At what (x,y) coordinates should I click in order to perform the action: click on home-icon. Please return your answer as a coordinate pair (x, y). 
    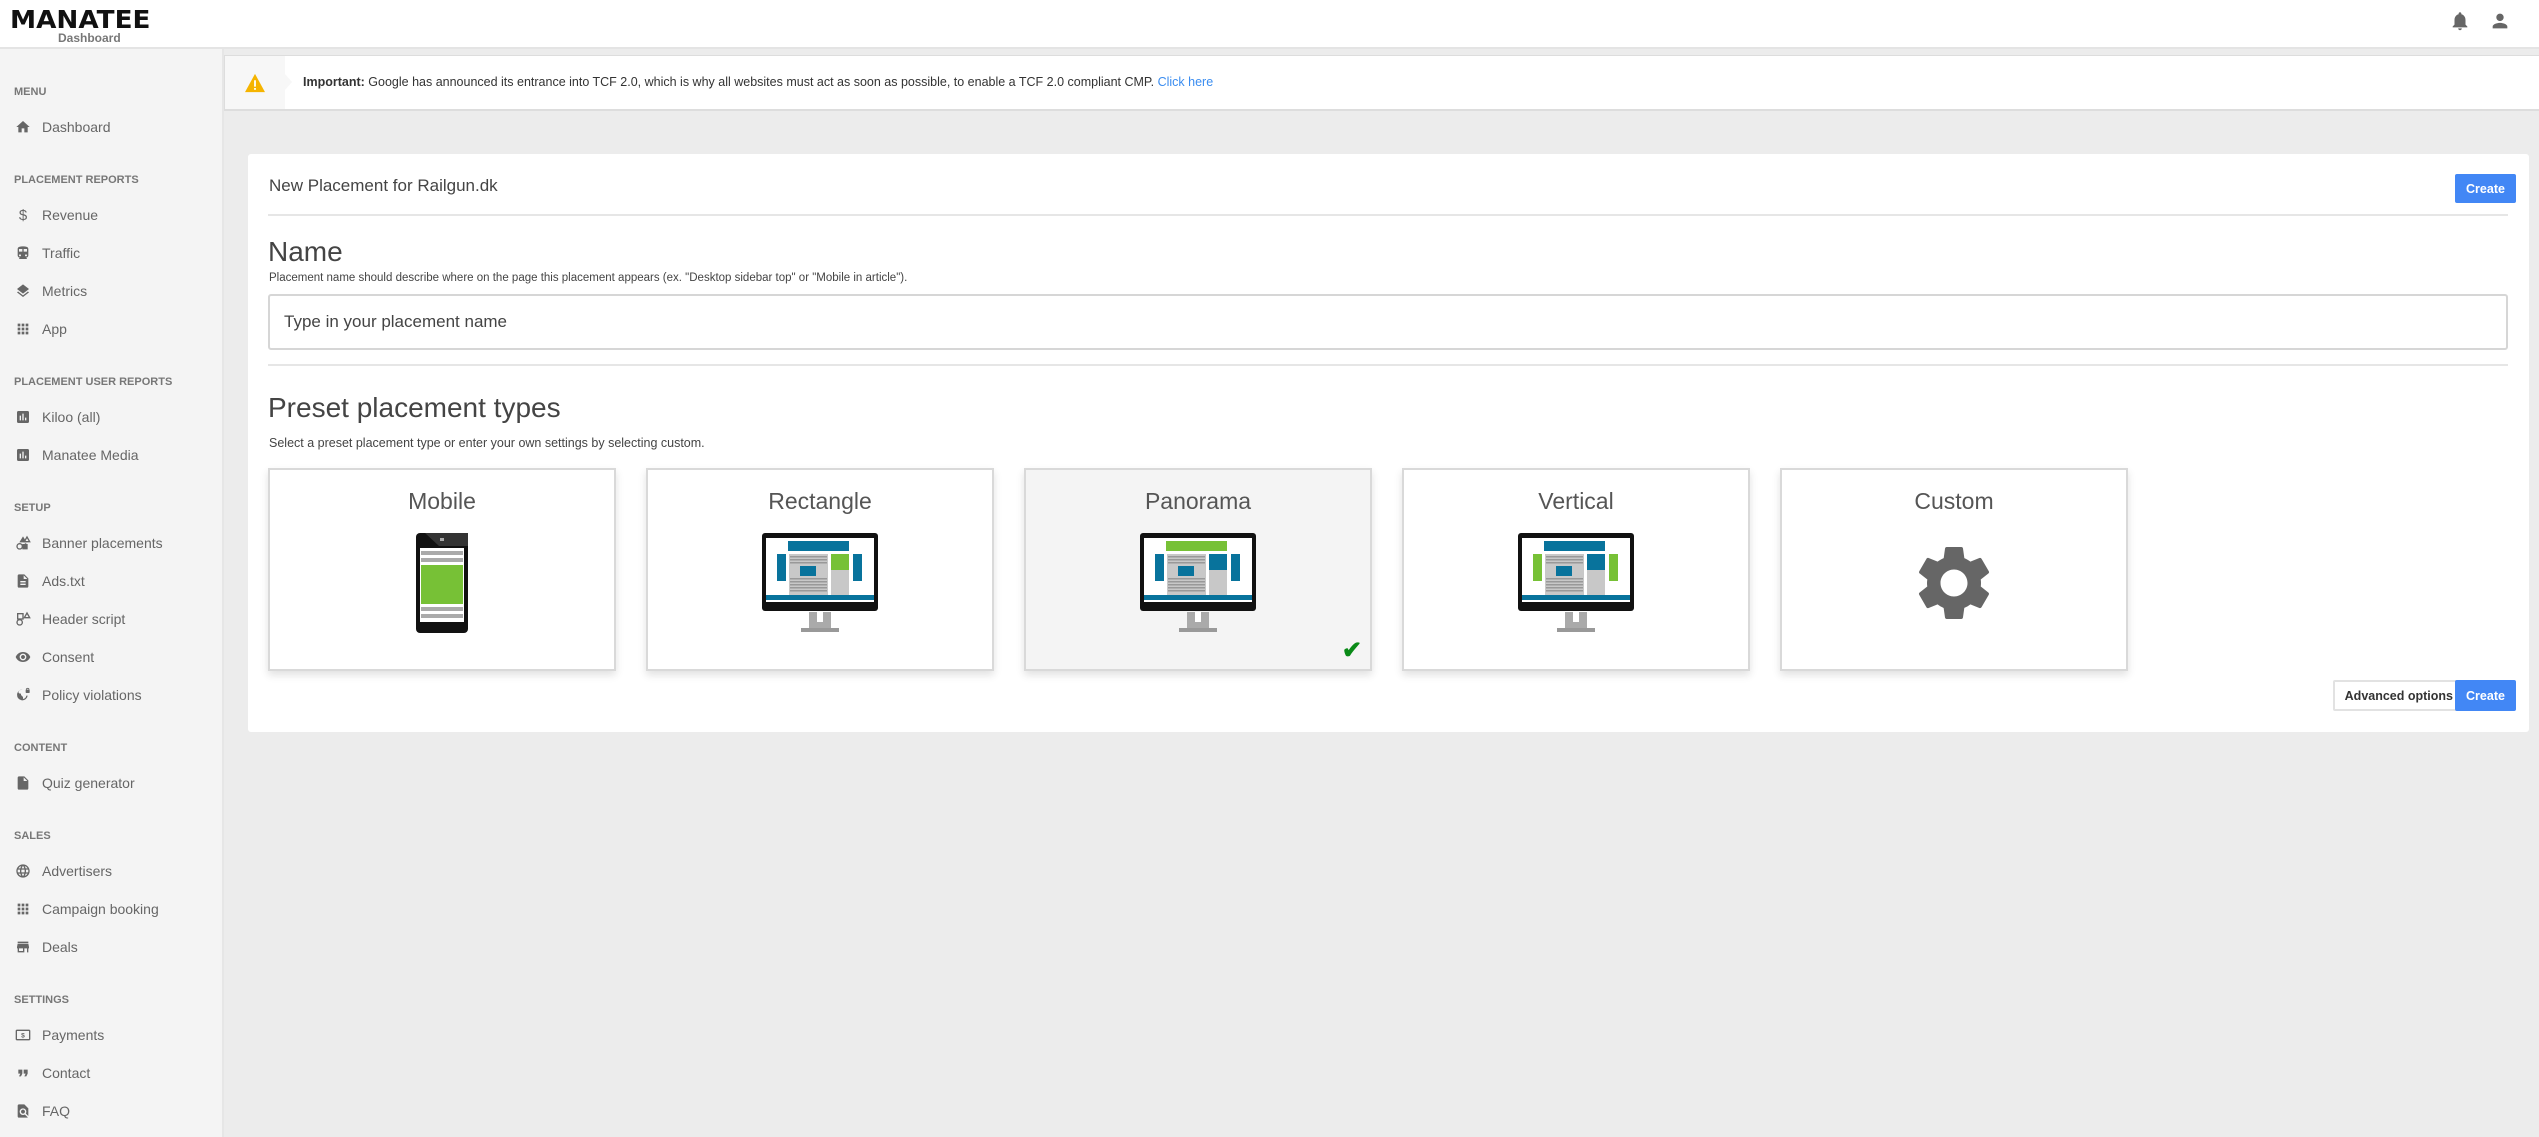
    Looking at the image, I should click on (23, 127).